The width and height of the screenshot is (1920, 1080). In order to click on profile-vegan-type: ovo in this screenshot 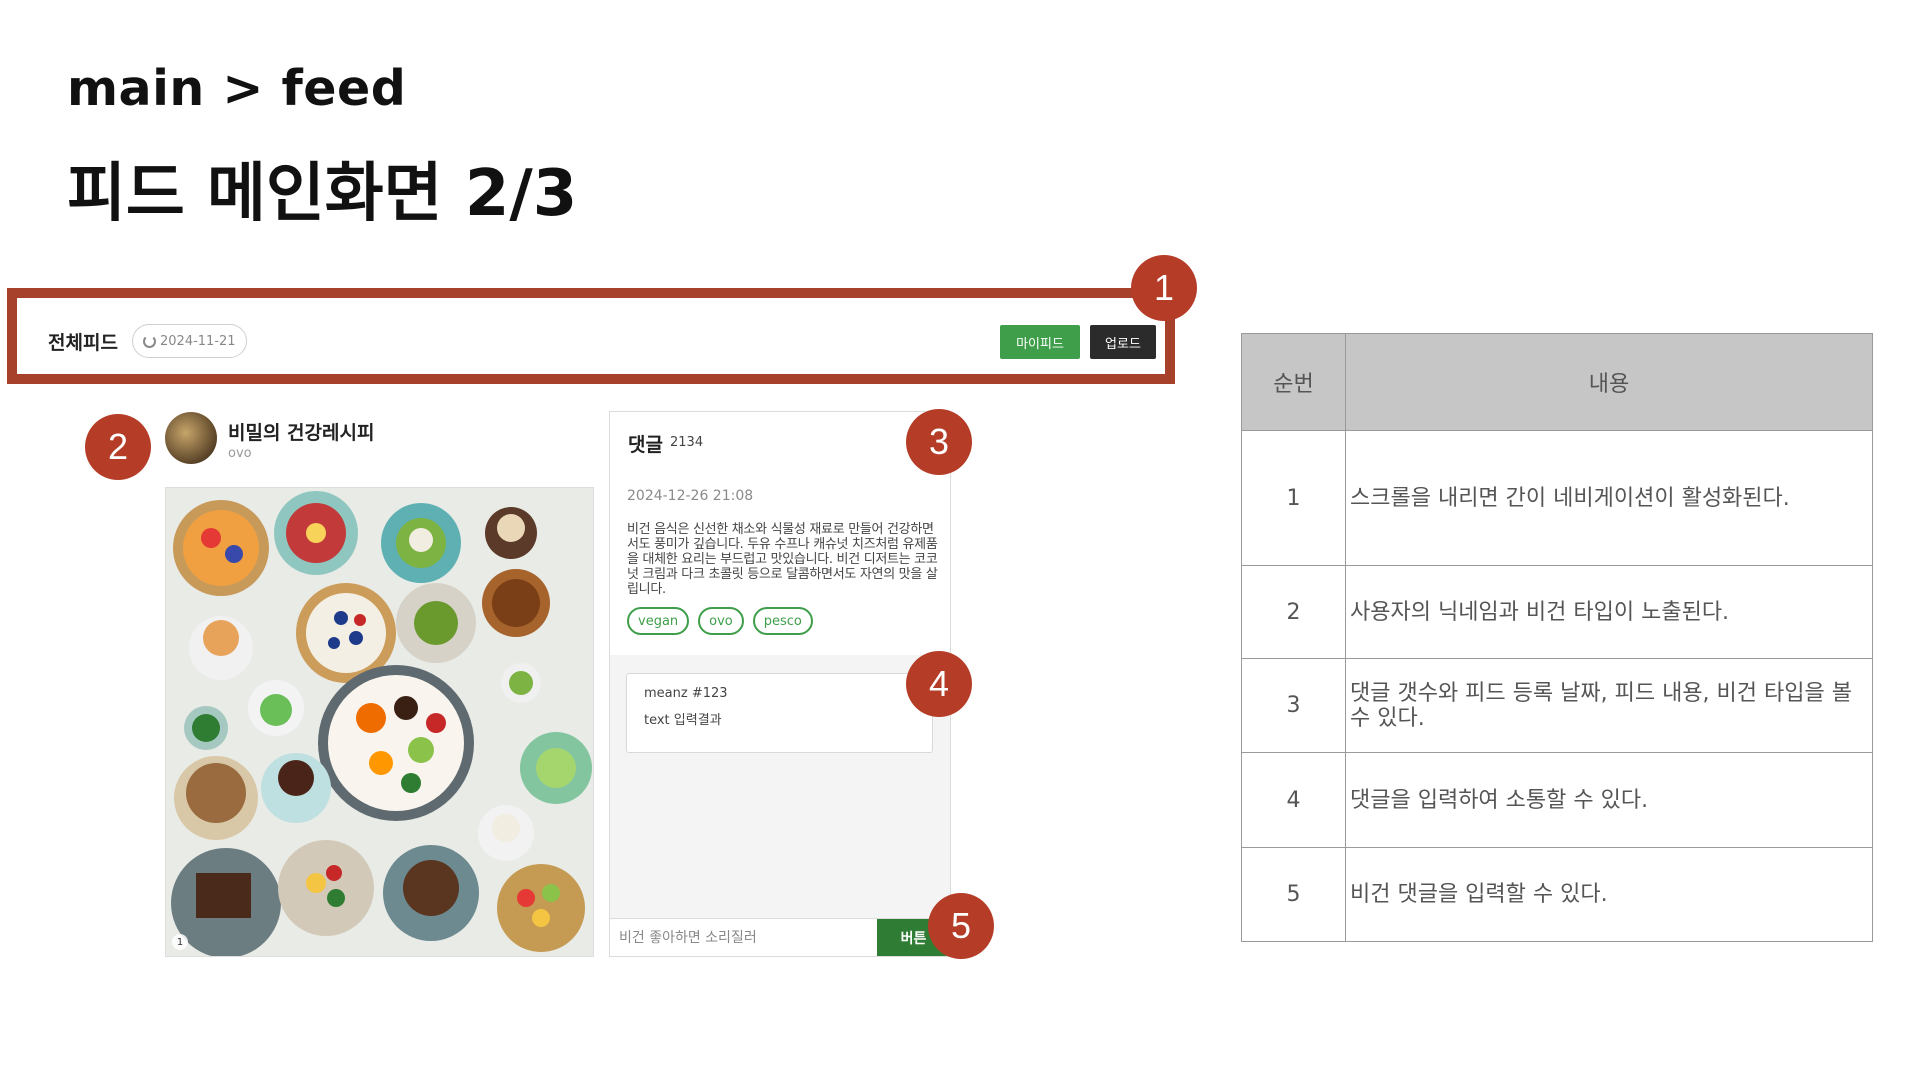, I will do `click(240, 453)`.